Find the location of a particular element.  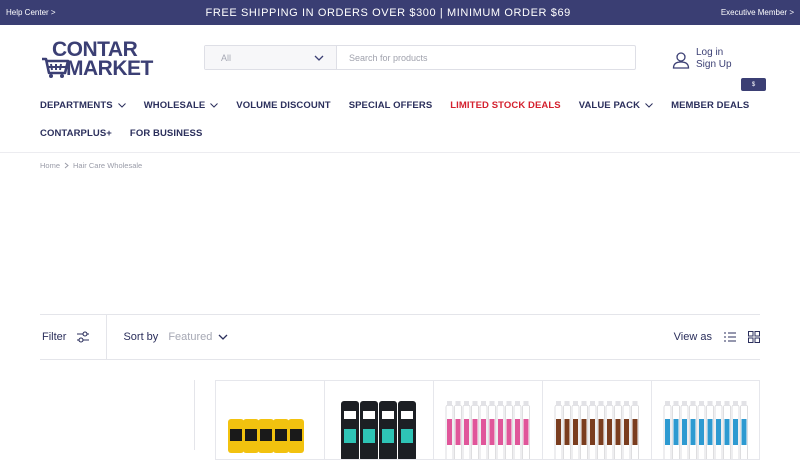

nav-item-label: MEMBER DEALS is located at coordinates (710, 105).